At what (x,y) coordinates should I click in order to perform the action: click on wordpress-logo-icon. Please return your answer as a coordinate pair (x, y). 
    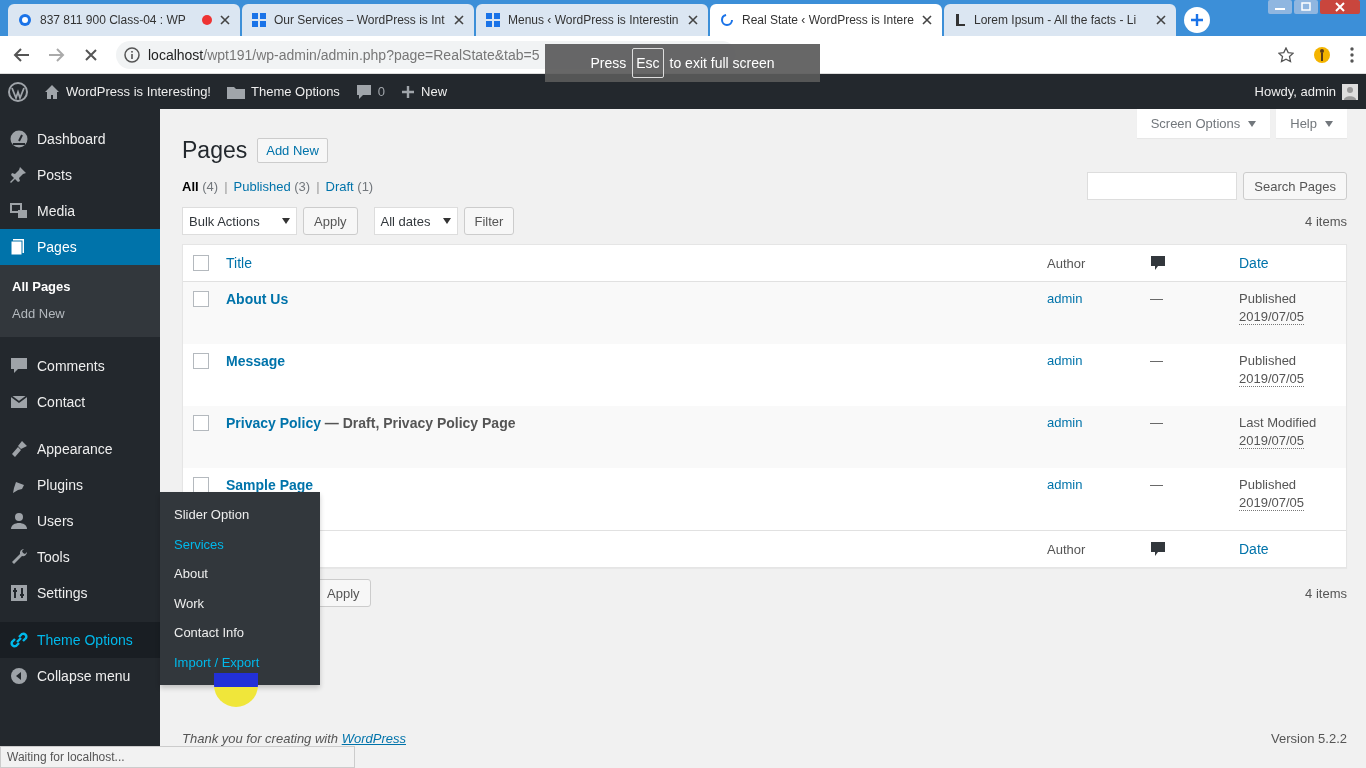
    Looking at the image, I should click on (18, 91).